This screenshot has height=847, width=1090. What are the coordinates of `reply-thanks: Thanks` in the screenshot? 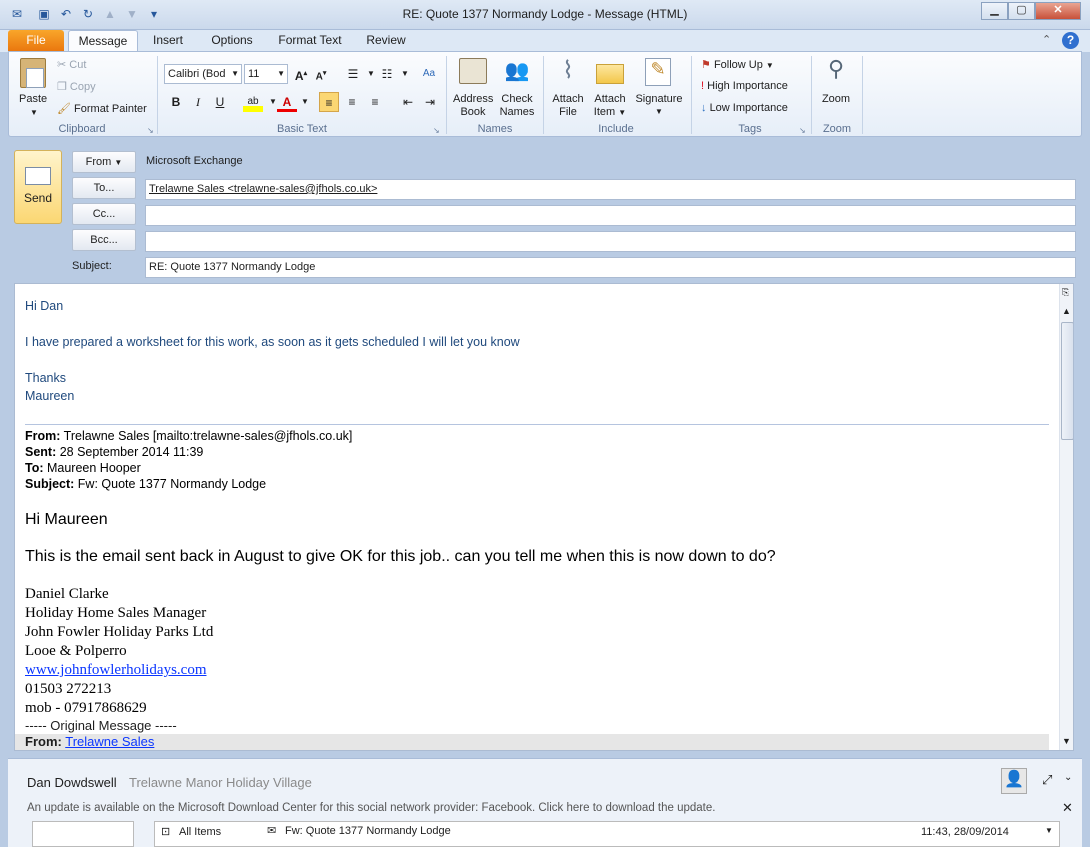 It's located at (45, 378).